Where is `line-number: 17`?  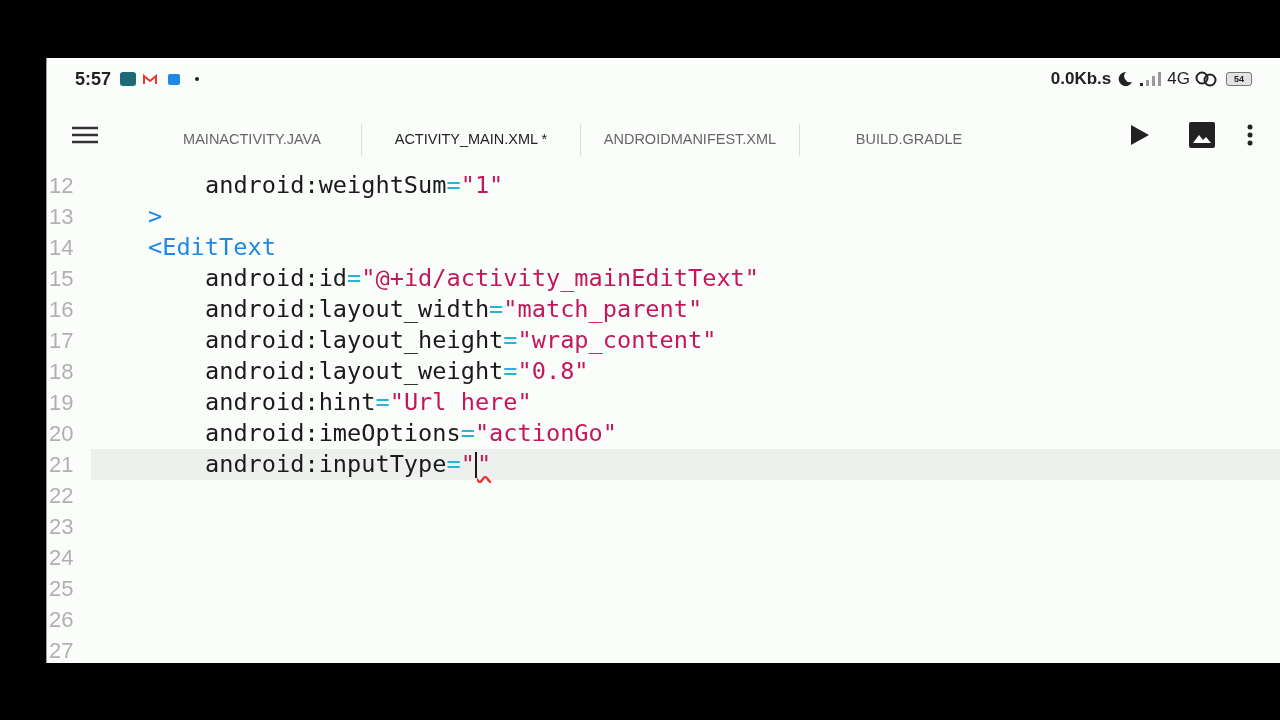
line-number: 17 is located at coordinates (61, 341).